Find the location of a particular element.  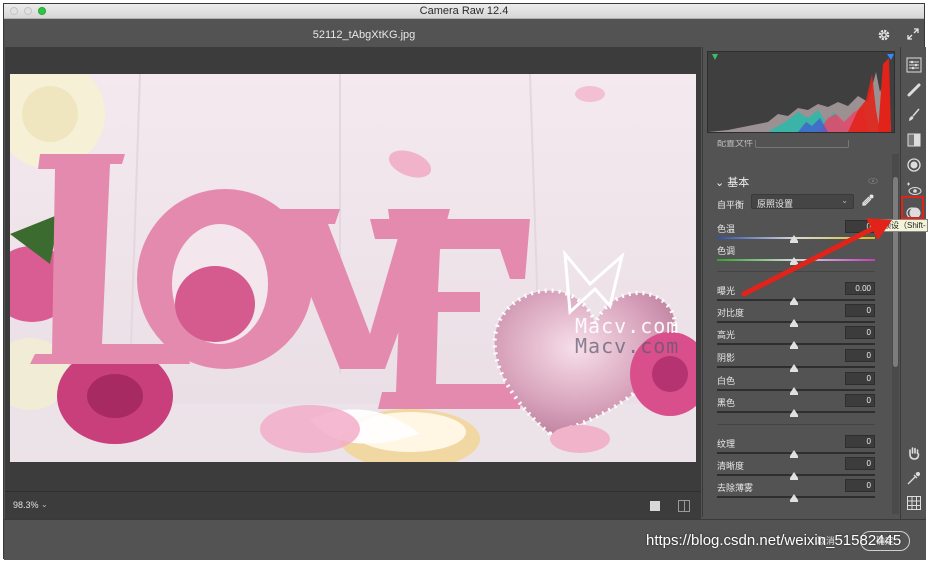

before-after-icon is located at coordinates (684, 506).